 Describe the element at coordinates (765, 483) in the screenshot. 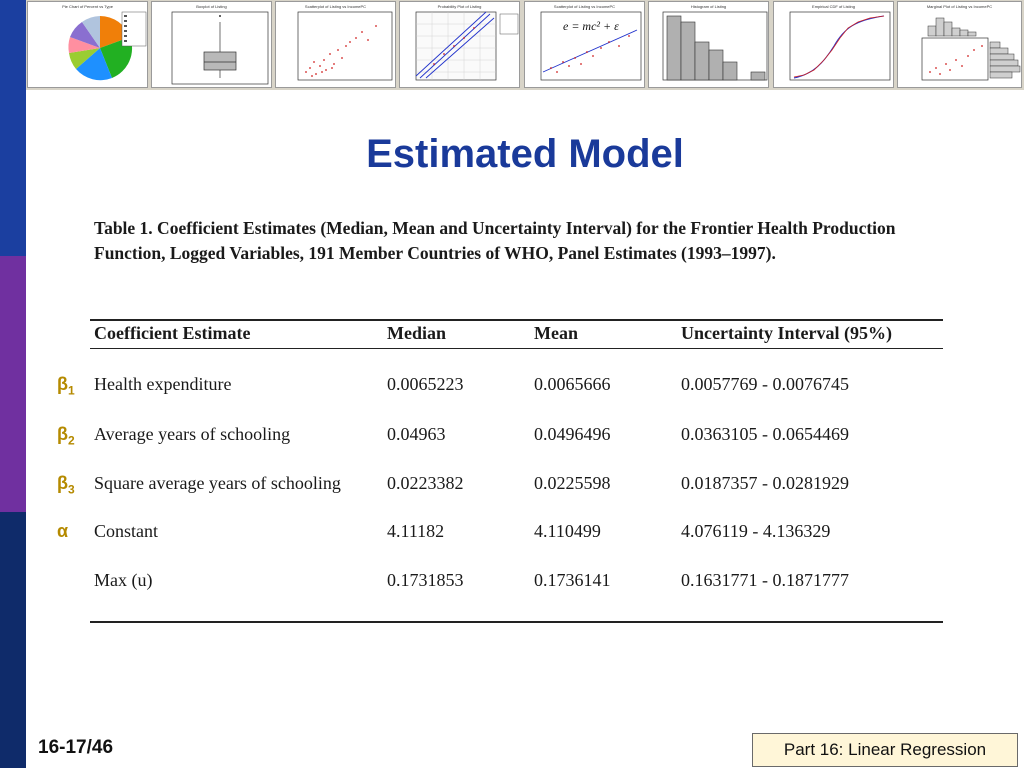

I see `row-interval: 0.0187357 - 0.0281929` at that location.